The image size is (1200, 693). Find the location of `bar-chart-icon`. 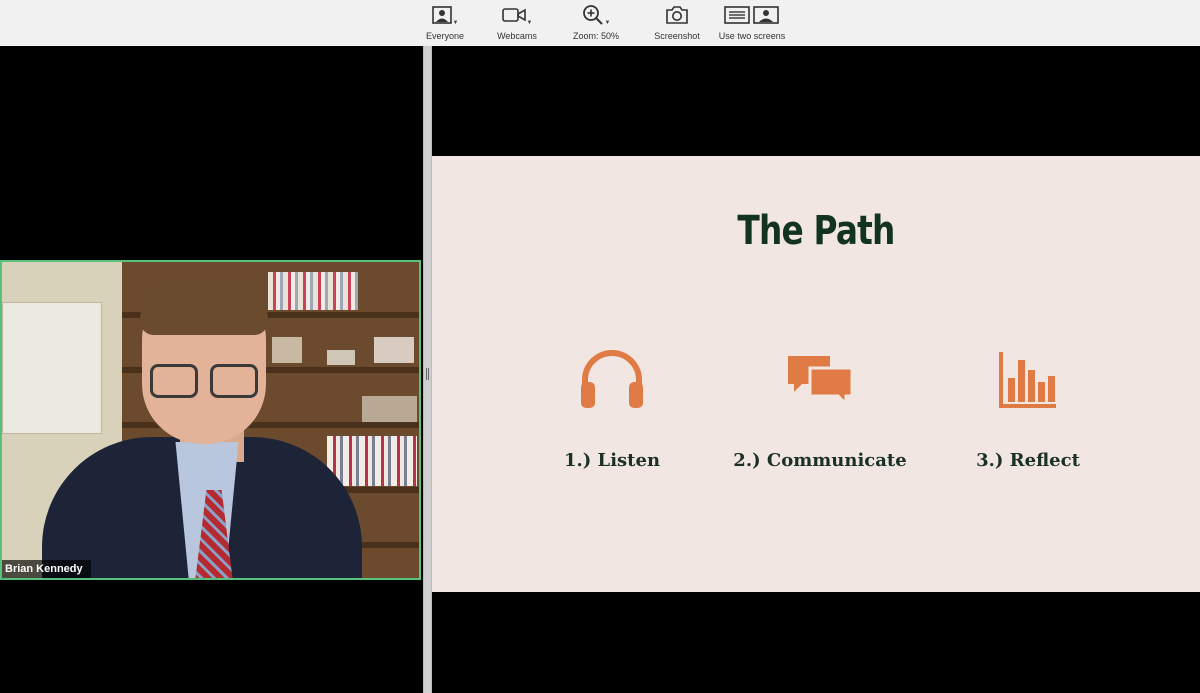

bar-chart-icon is located at coordinates (1028, 382).